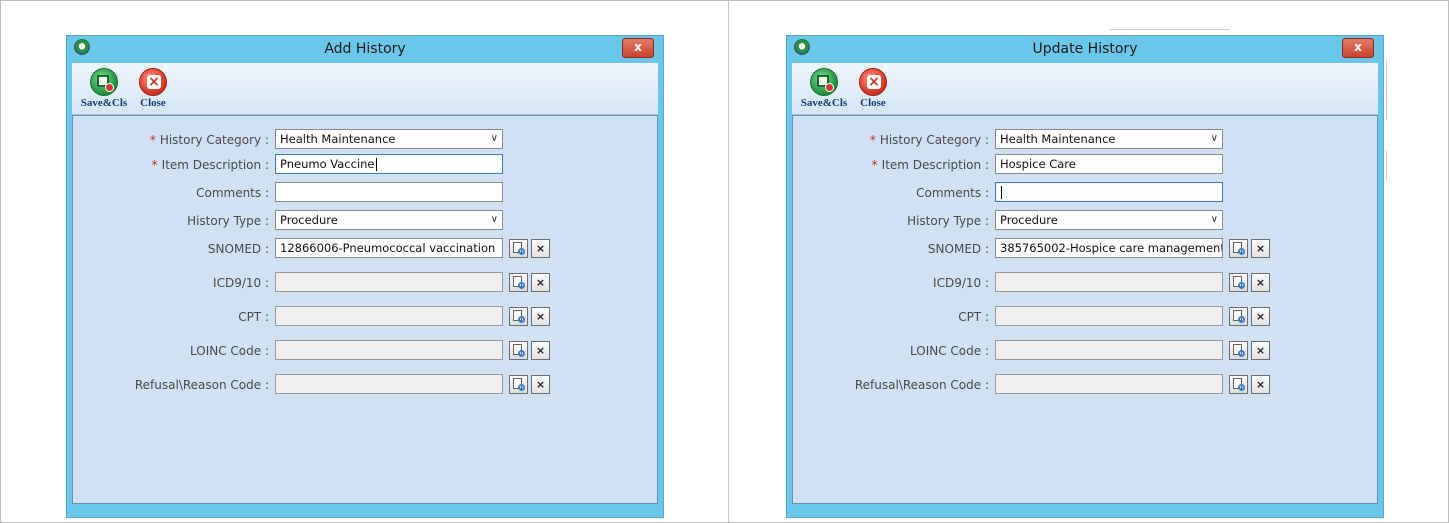  Describe the element at coordinates (389, 316) in the screenshot. I see `cpt-field` at that location.